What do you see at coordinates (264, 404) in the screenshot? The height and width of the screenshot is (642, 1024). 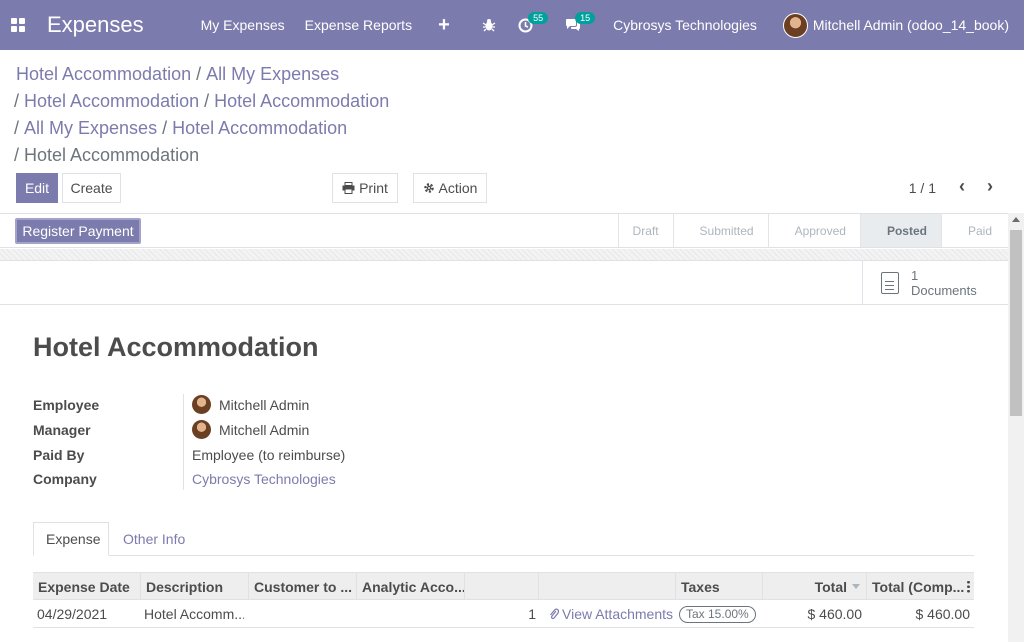 I see `employee-name: Mitchell Admin` at bounding box center [264, 404].